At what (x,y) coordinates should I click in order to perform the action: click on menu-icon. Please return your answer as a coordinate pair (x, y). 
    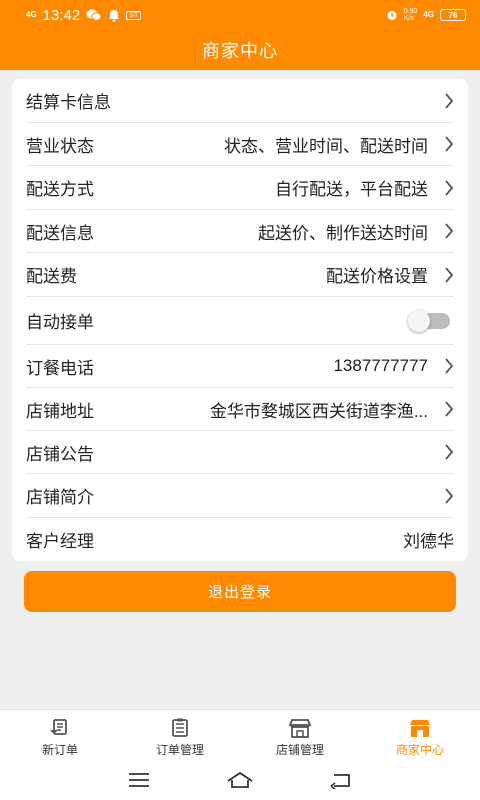
    Looking at the image, I should click on (139, 782).